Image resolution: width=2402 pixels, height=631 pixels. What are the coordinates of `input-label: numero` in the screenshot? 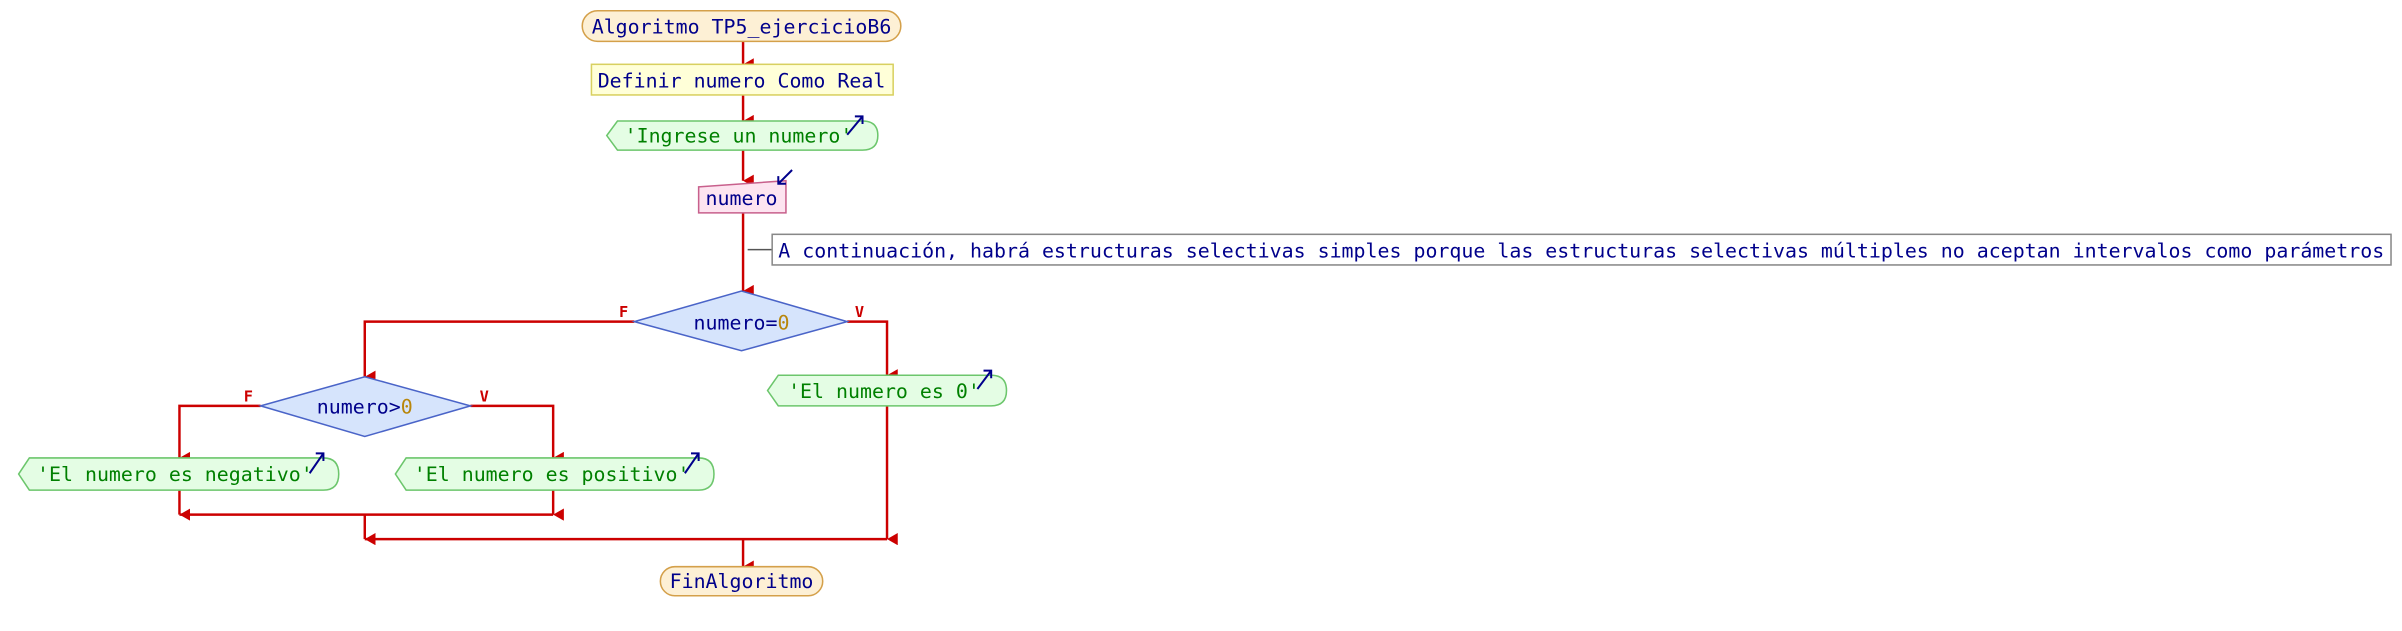 It's located at (742, 198).